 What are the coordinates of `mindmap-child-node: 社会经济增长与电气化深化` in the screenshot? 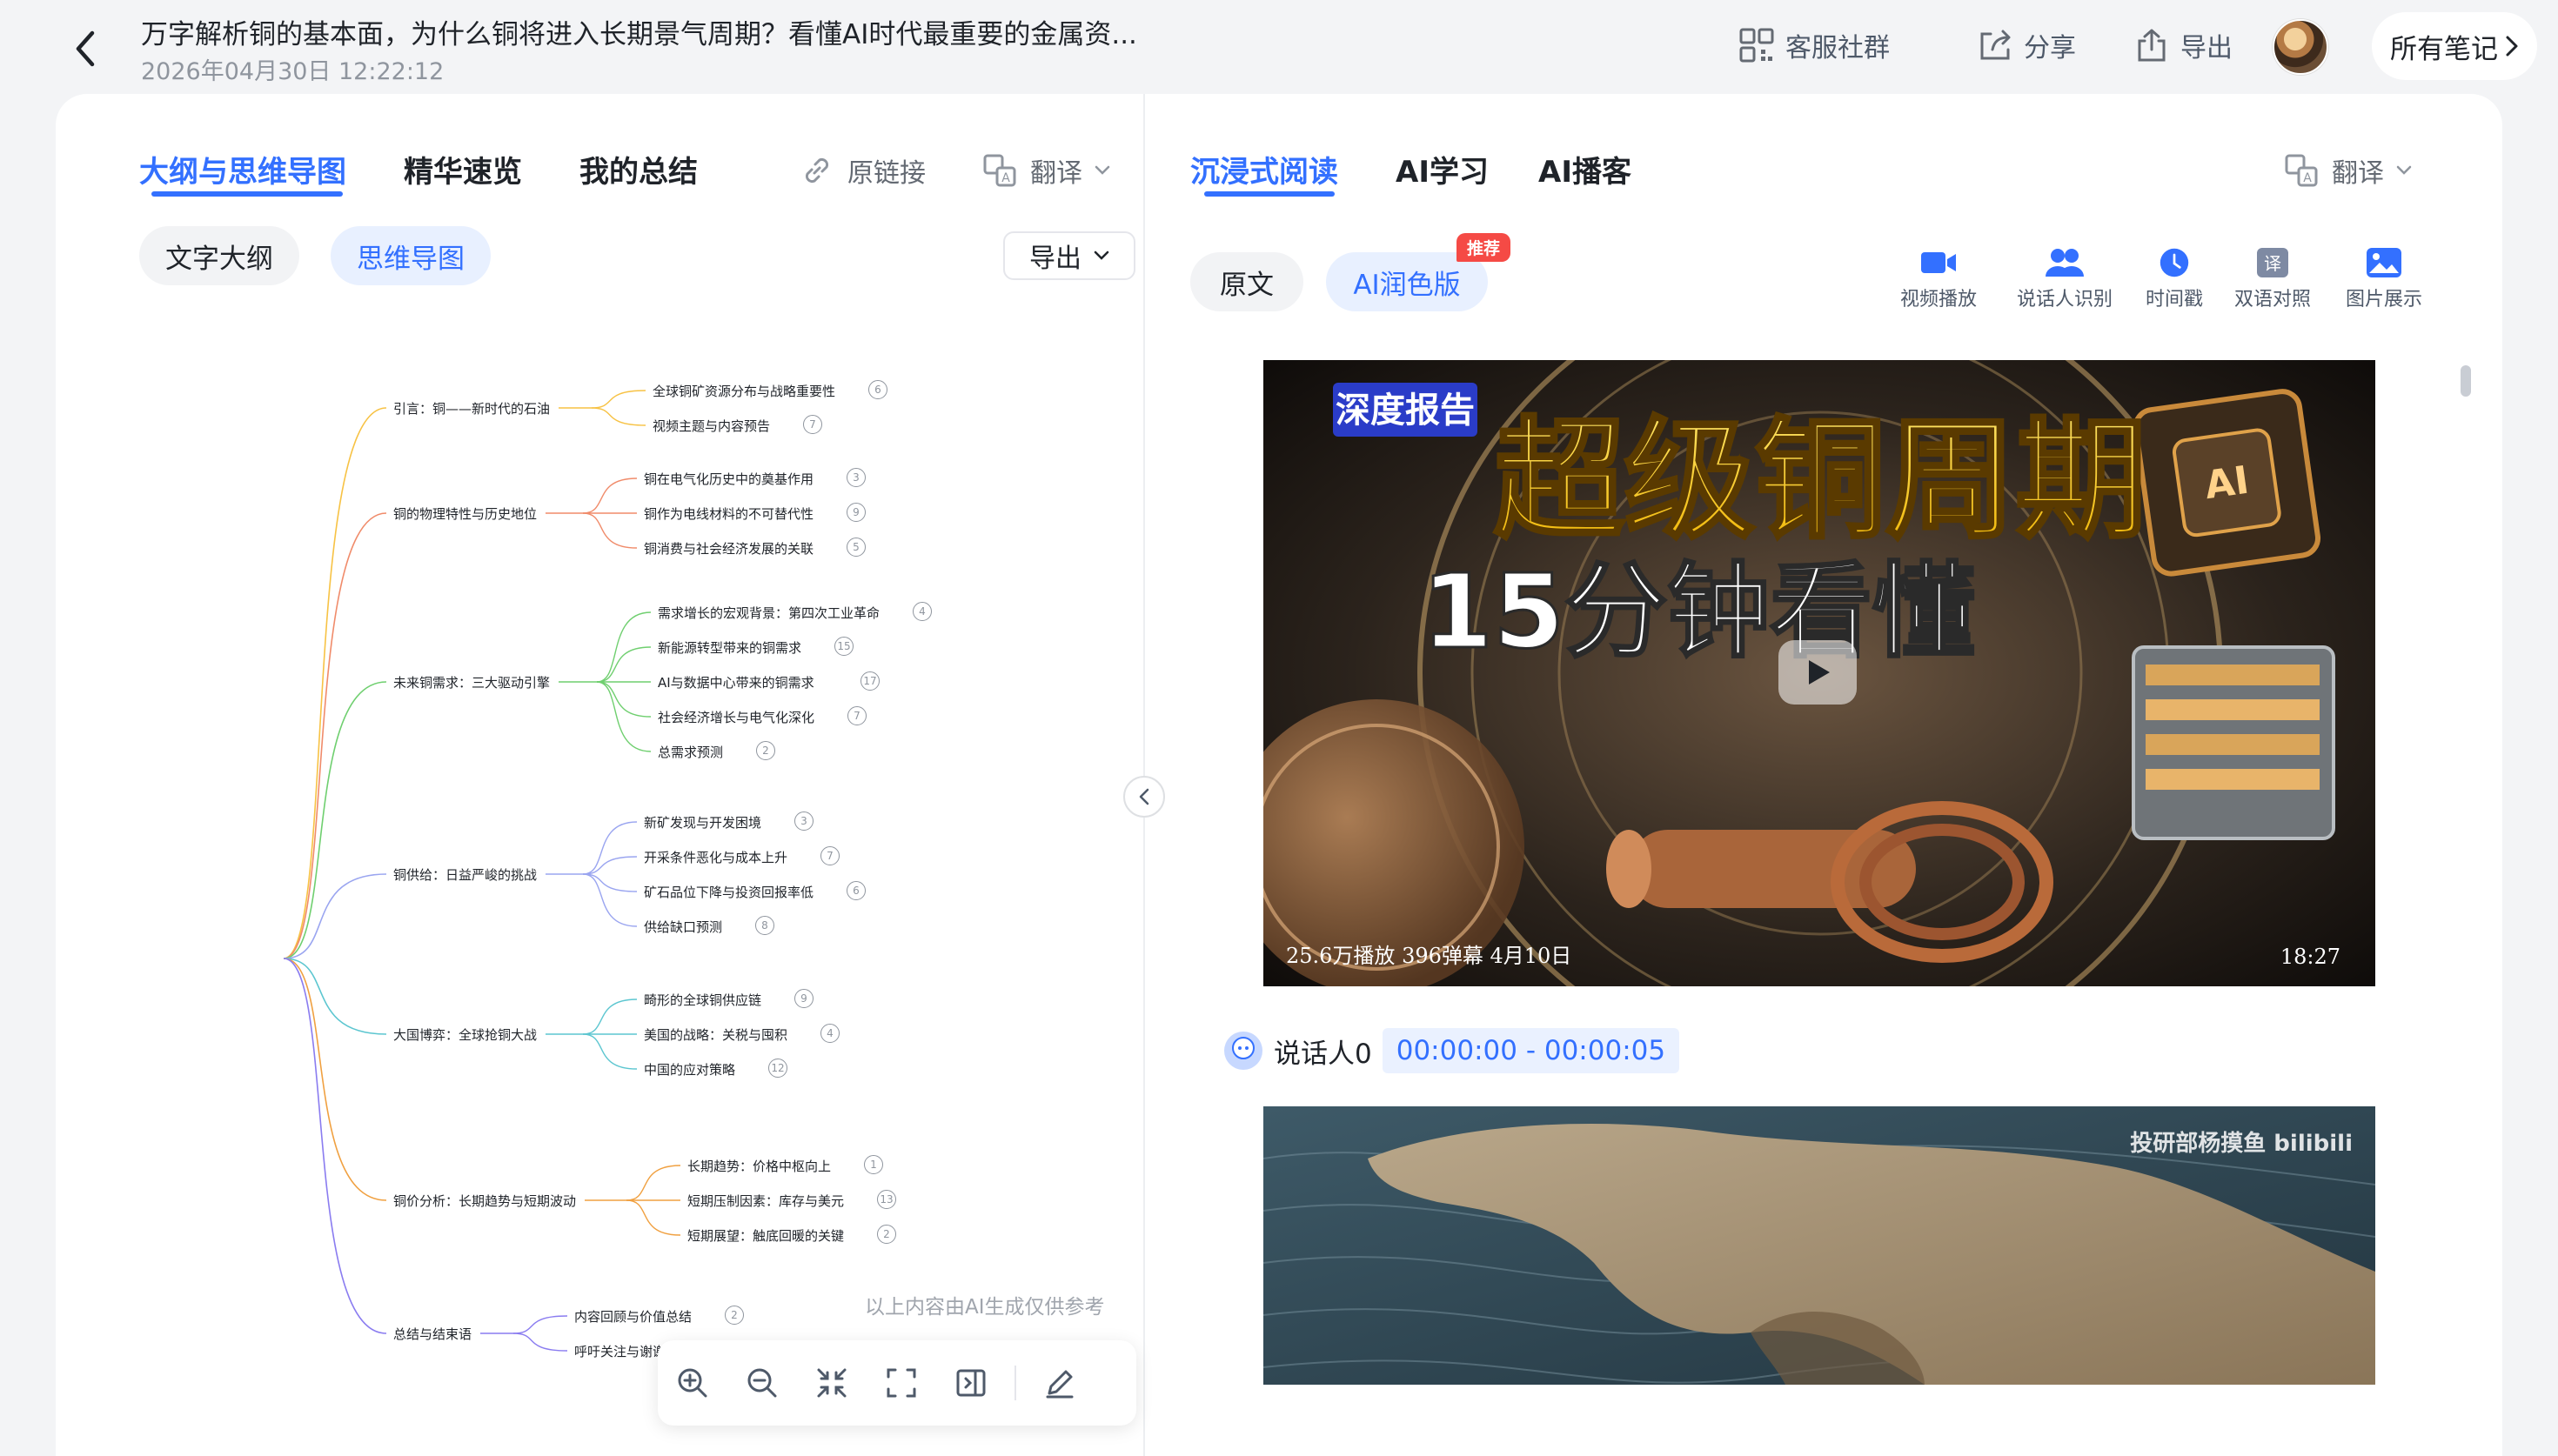 It's located at (736, 717).